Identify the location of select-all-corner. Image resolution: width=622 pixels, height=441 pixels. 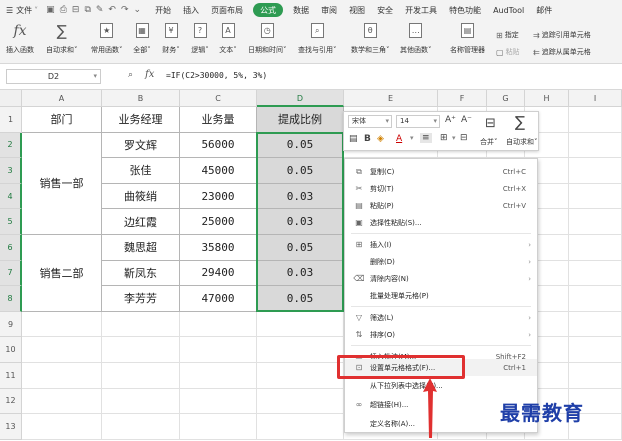
(11, 98).